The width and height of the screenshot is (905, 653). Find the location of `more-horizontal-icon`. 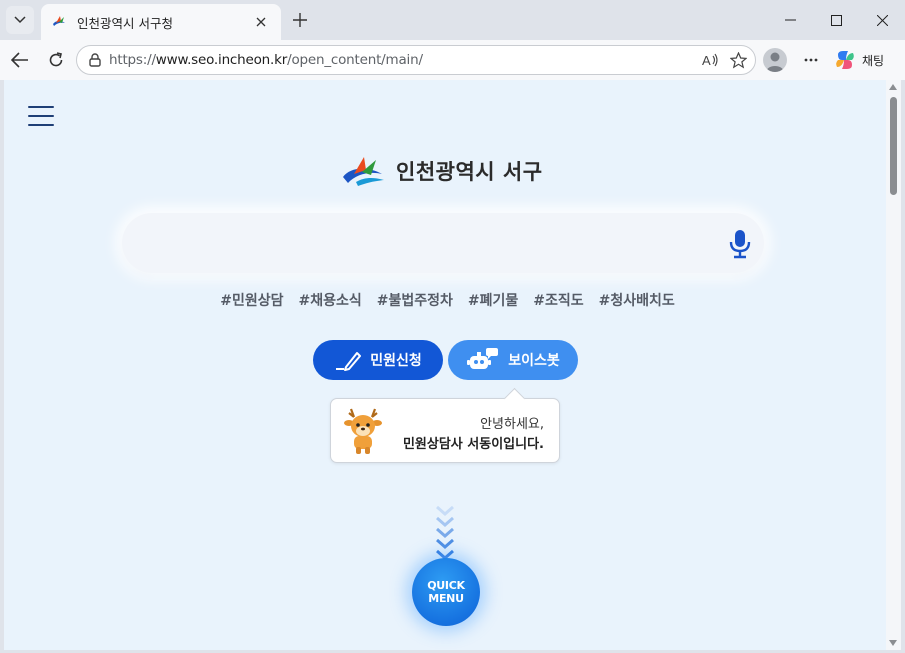

more-horizontal-icon is located at coordinates (811, 60).